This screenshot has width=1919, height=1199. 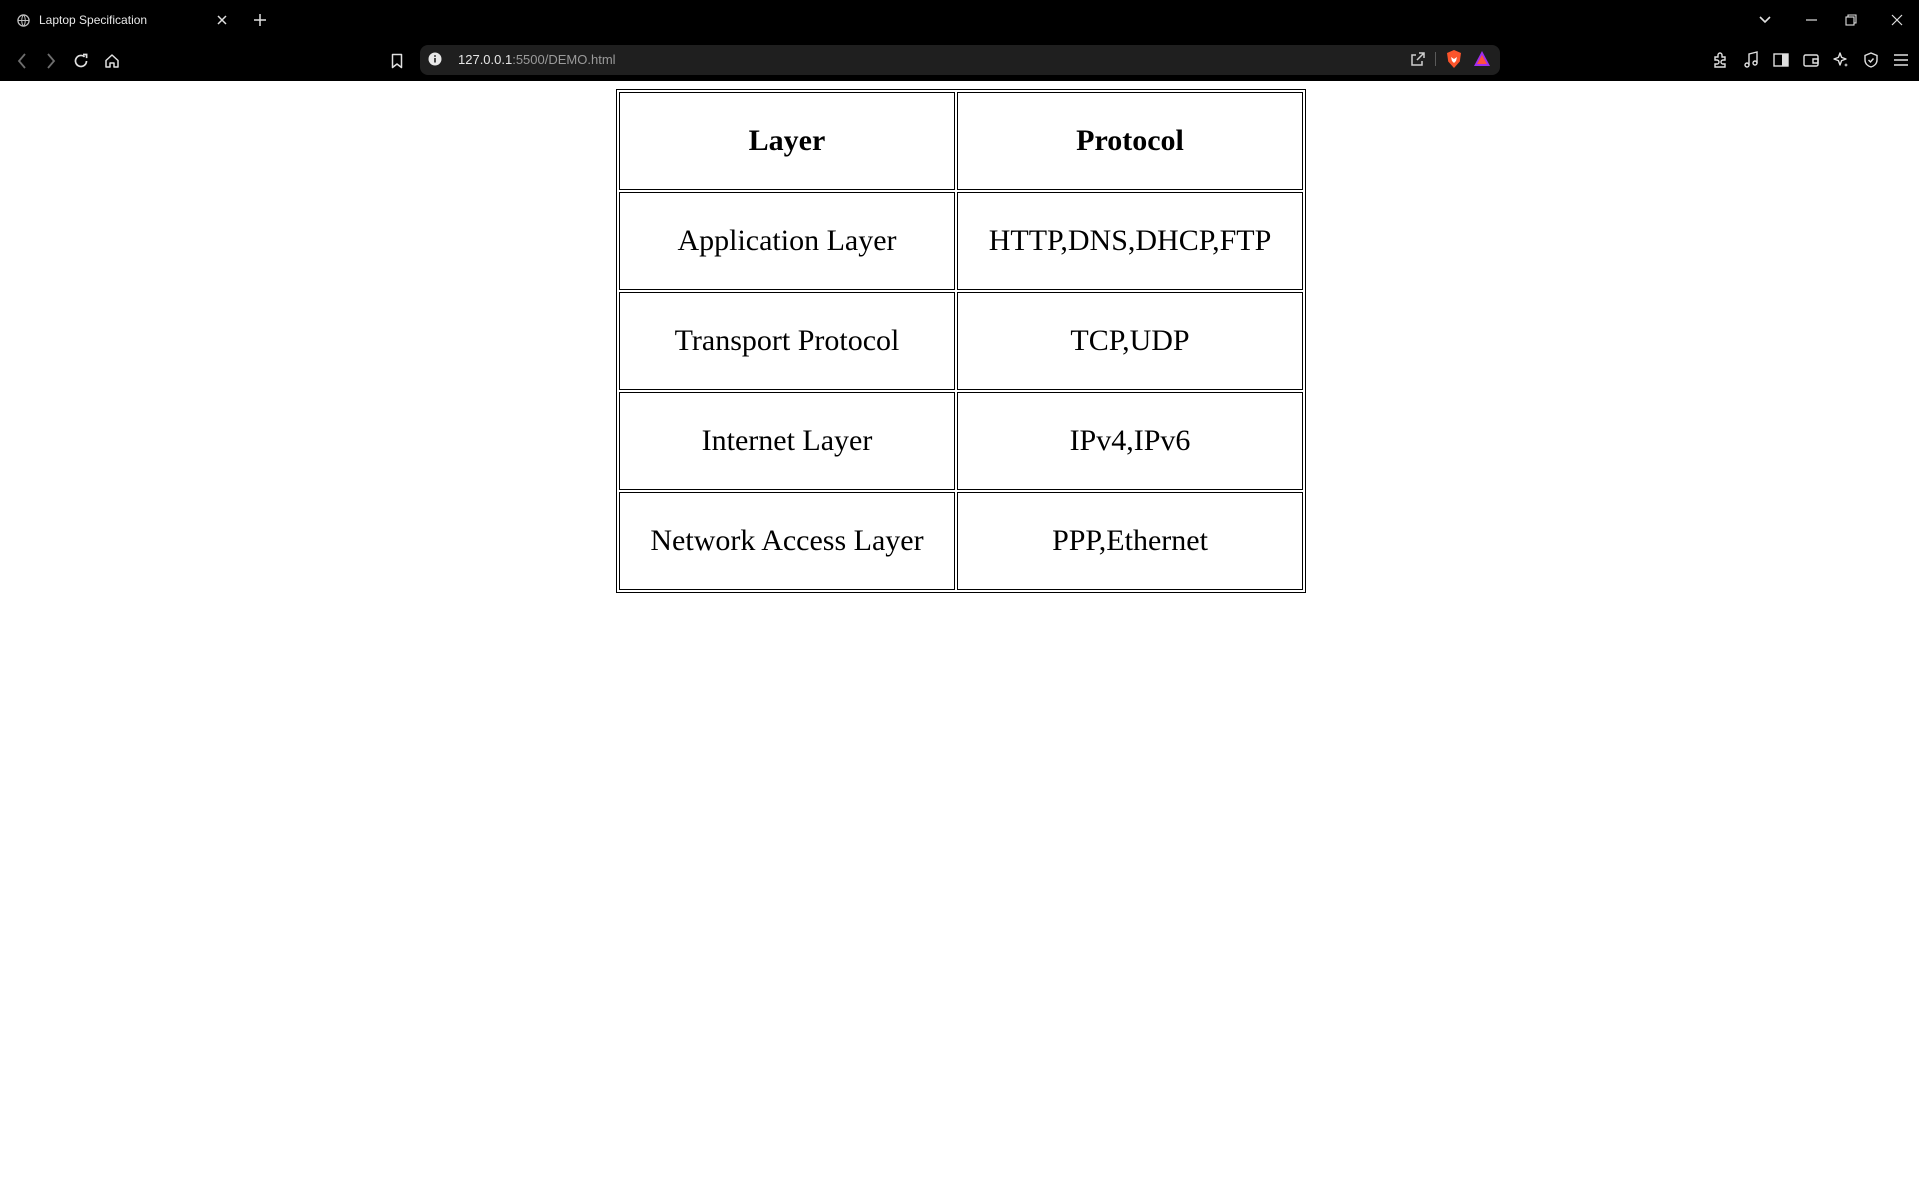 What do you see at coordinates (260, 20) in the screenshot?
I see `plus-icon` at bounding box center [260, 20].